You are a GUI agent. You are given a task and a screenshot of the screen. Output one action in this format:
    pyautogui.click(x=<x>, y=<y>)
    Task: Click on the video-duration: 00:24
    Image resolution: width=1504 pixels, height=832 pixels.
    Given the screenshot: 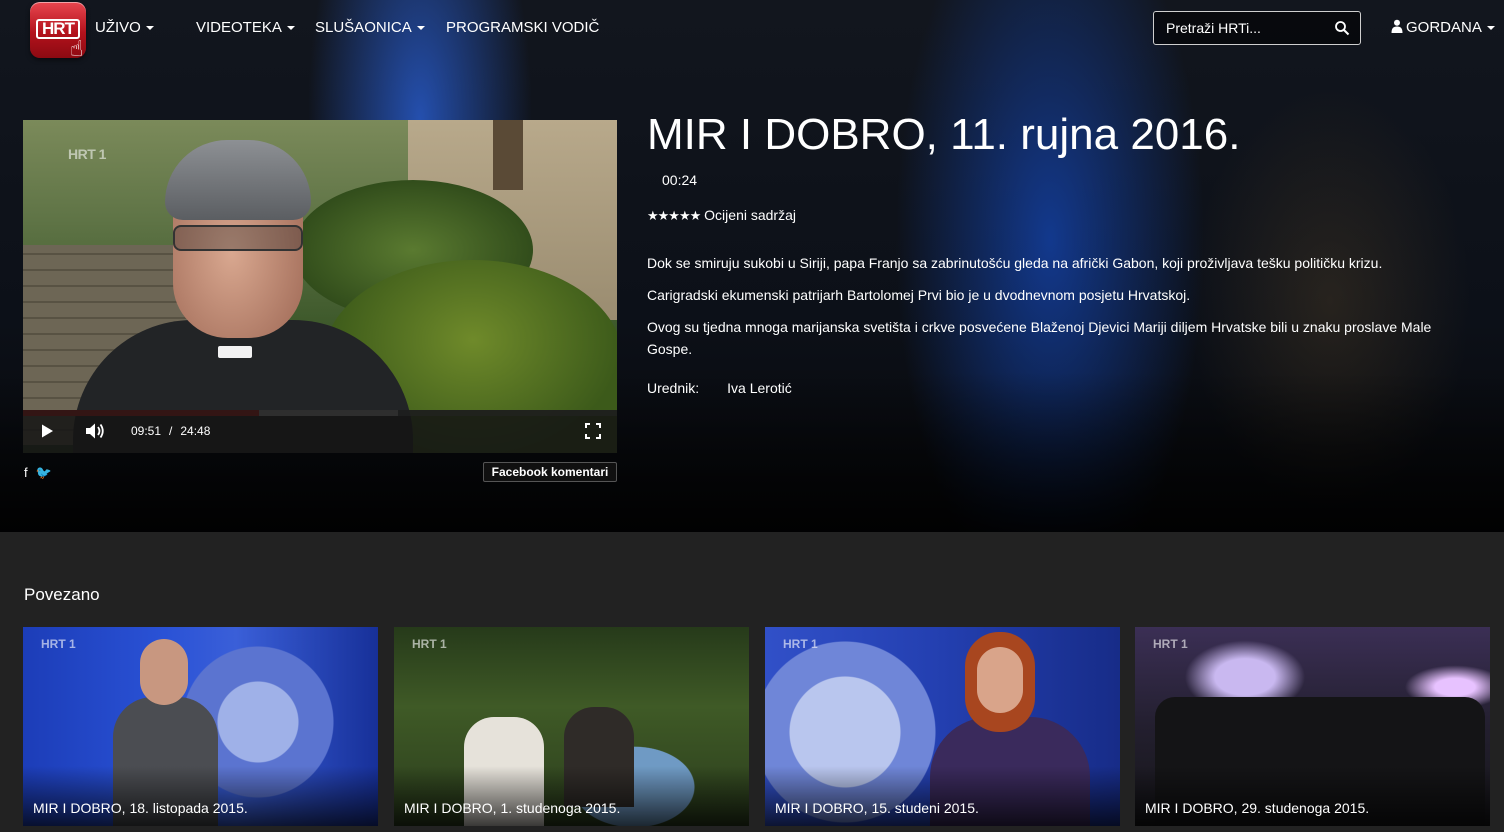 What is the action you would take?
    pyautogui.click(x=680, y=180)
    